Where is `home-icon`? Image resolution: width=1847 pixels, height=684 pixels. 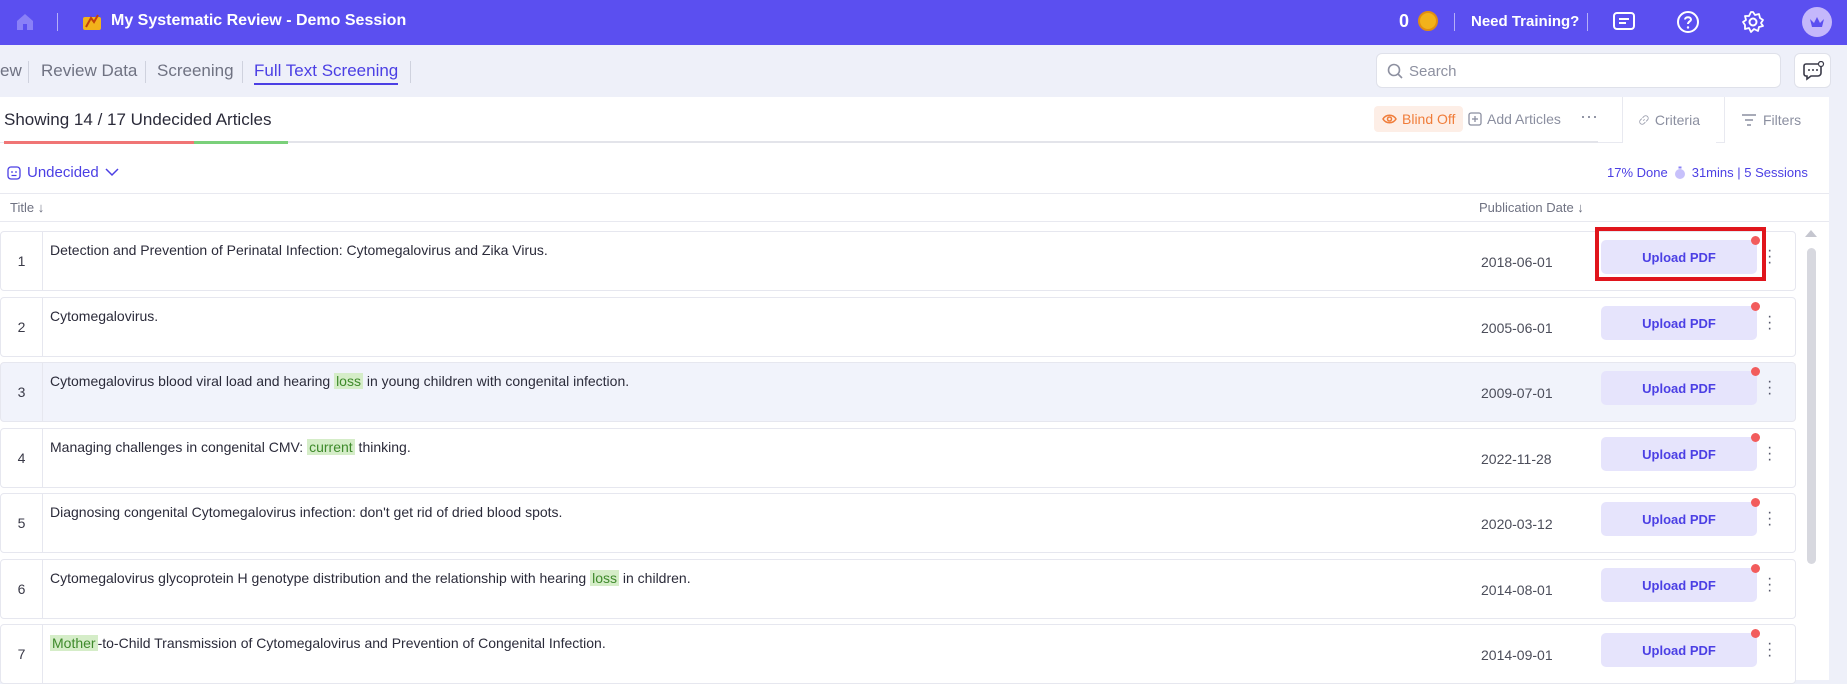
home-icon is located at coordinates (25, 22).